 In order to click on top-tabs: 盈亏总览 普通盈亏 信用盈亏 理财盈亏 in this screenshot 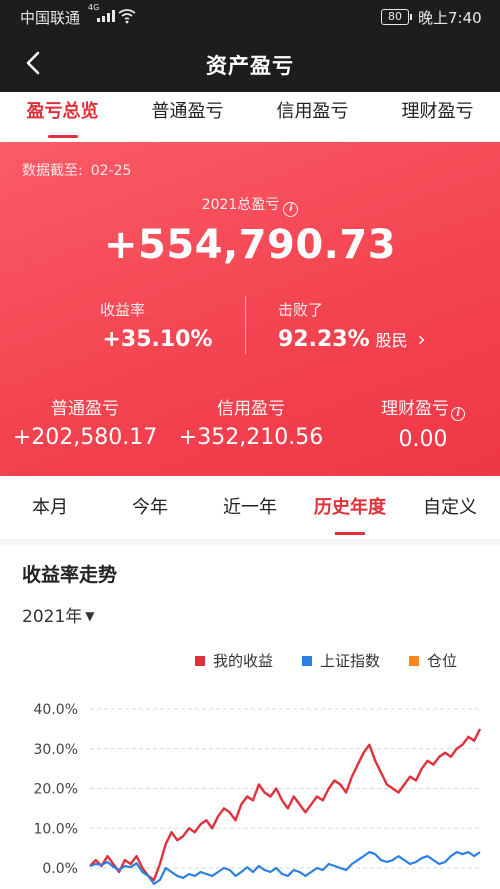, I will do `click(250, 117)`.